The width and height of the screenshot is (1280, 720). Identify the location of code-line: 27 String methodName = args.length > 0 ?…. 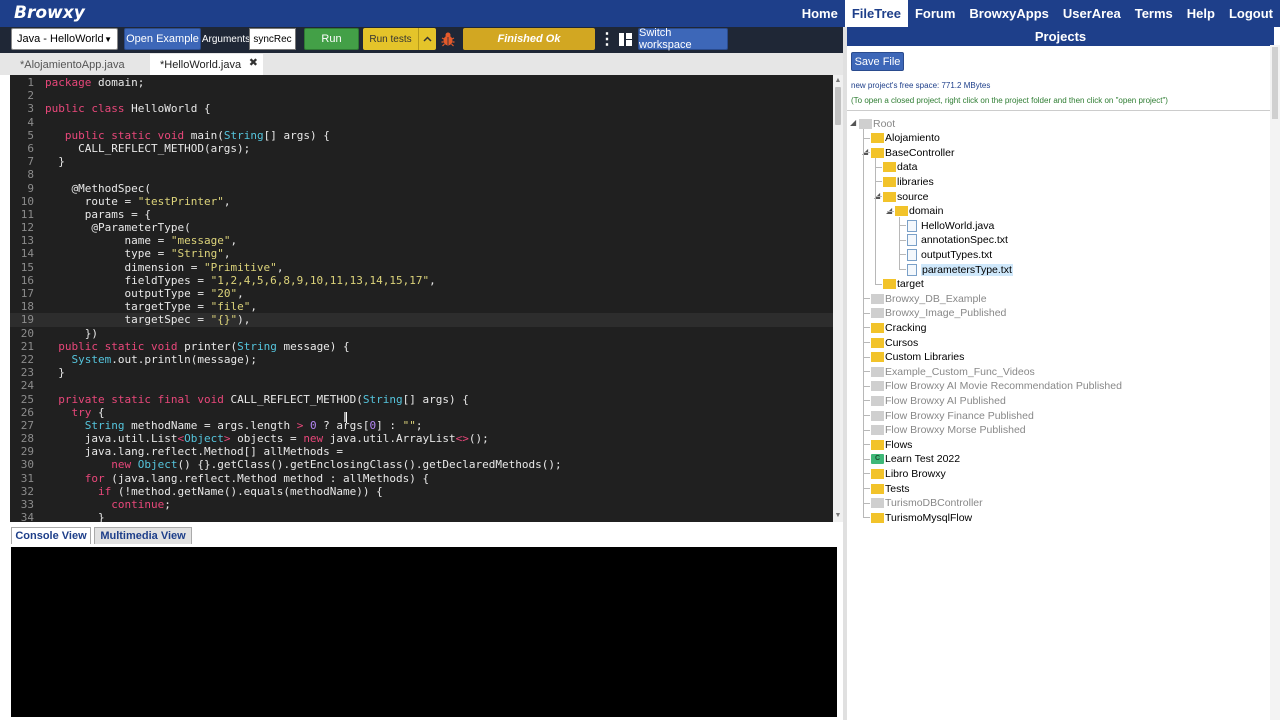
(421, 425).